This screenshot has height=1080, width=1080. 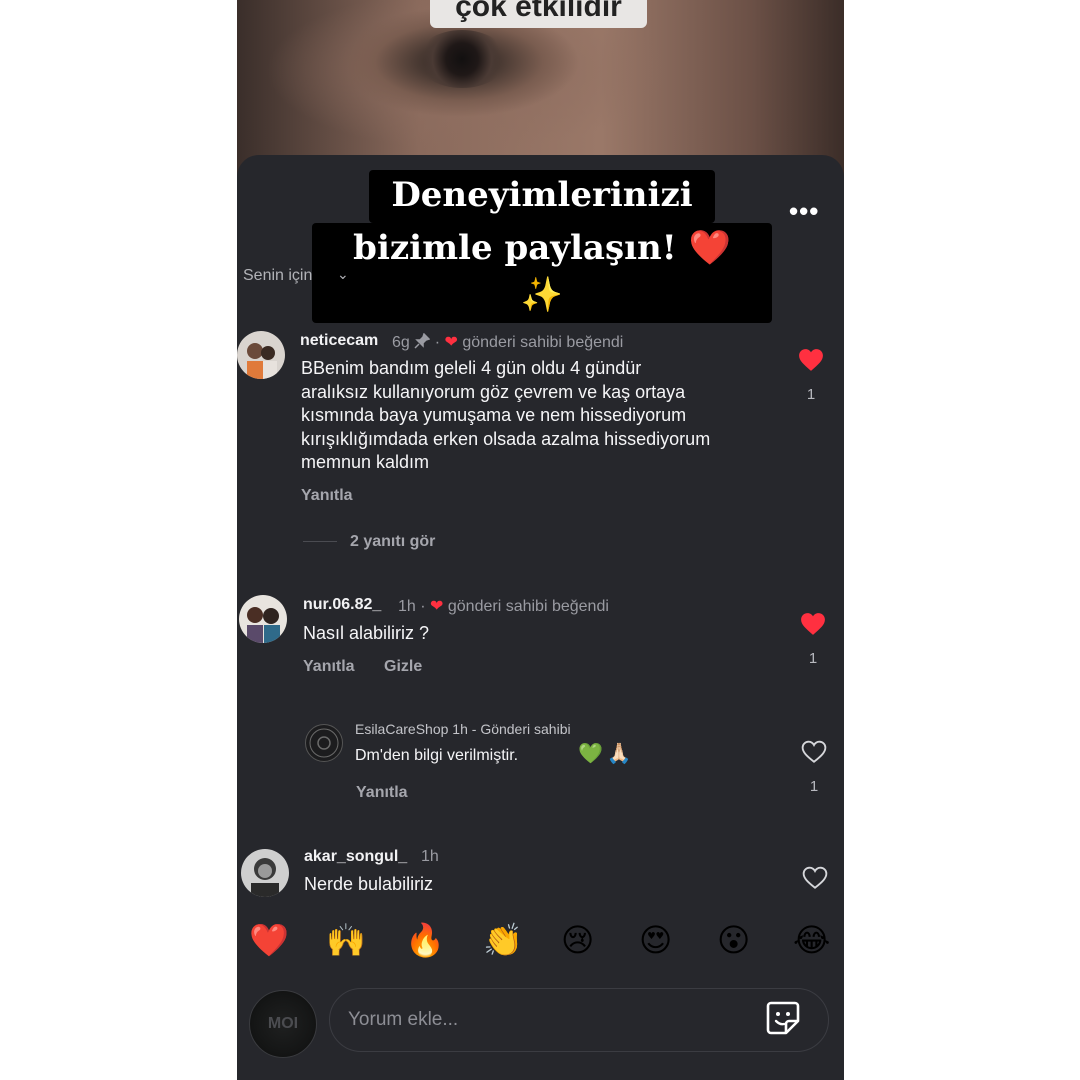 I want to click on sort-dropdown: Senin için, so click(x=277, y=276).